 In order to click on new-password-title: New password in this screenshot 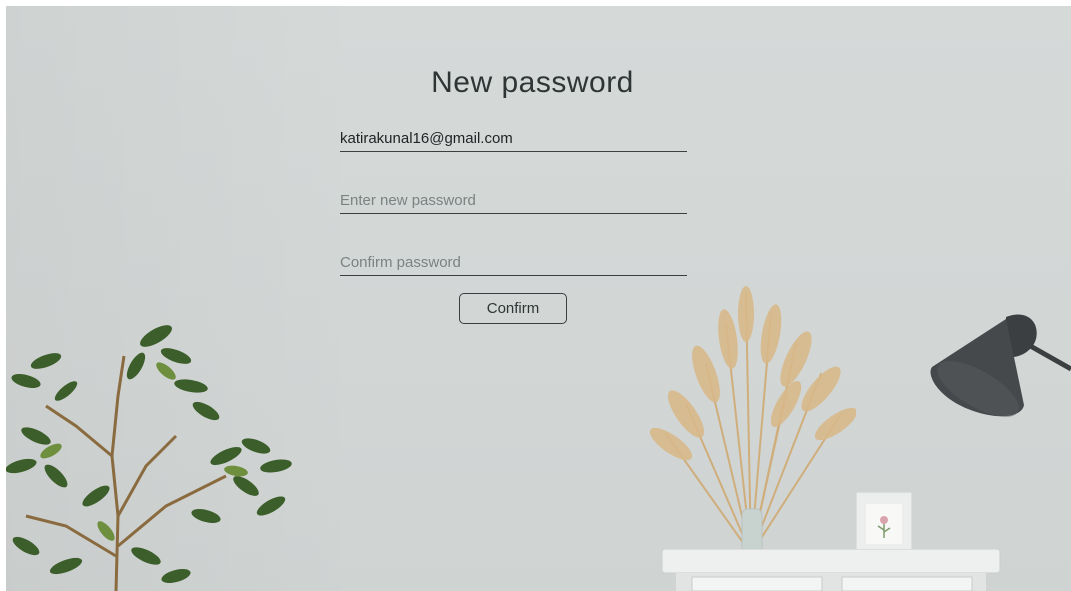, I will do `click(532, 82)`.